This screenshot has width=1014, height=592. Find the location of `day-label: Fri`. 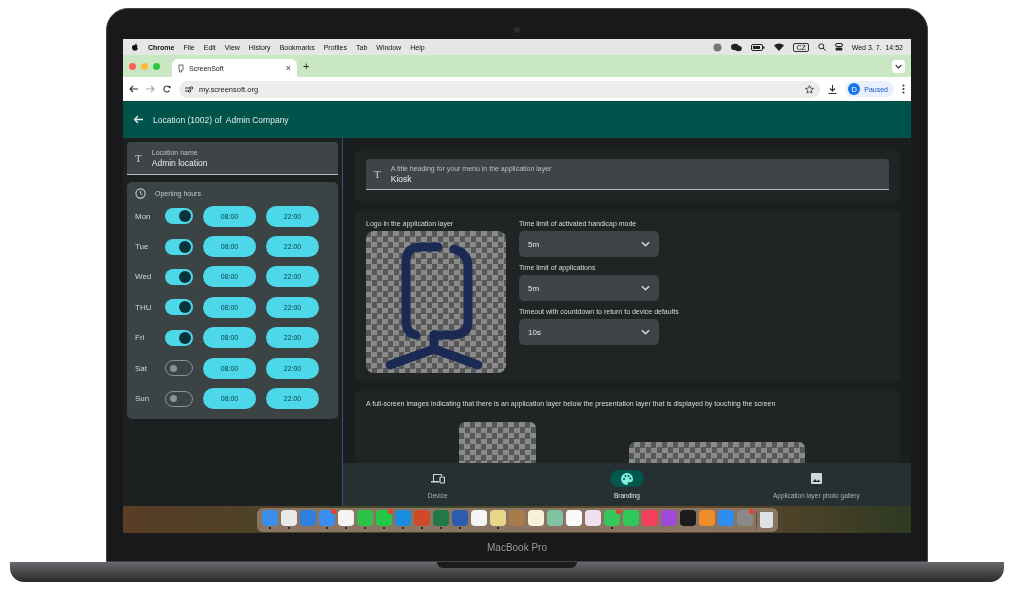

day-label: Fri is located at coordinates (140, 338).